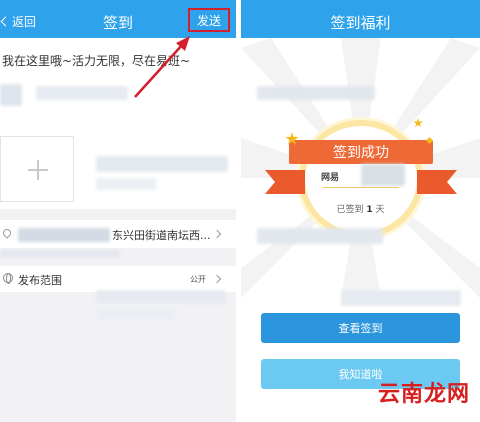 This screenshot has width=480, height=422. What do you see at coordinates (8, 278) in the screenshot?
I see `globe-icon` at bounding box center [8, 278].